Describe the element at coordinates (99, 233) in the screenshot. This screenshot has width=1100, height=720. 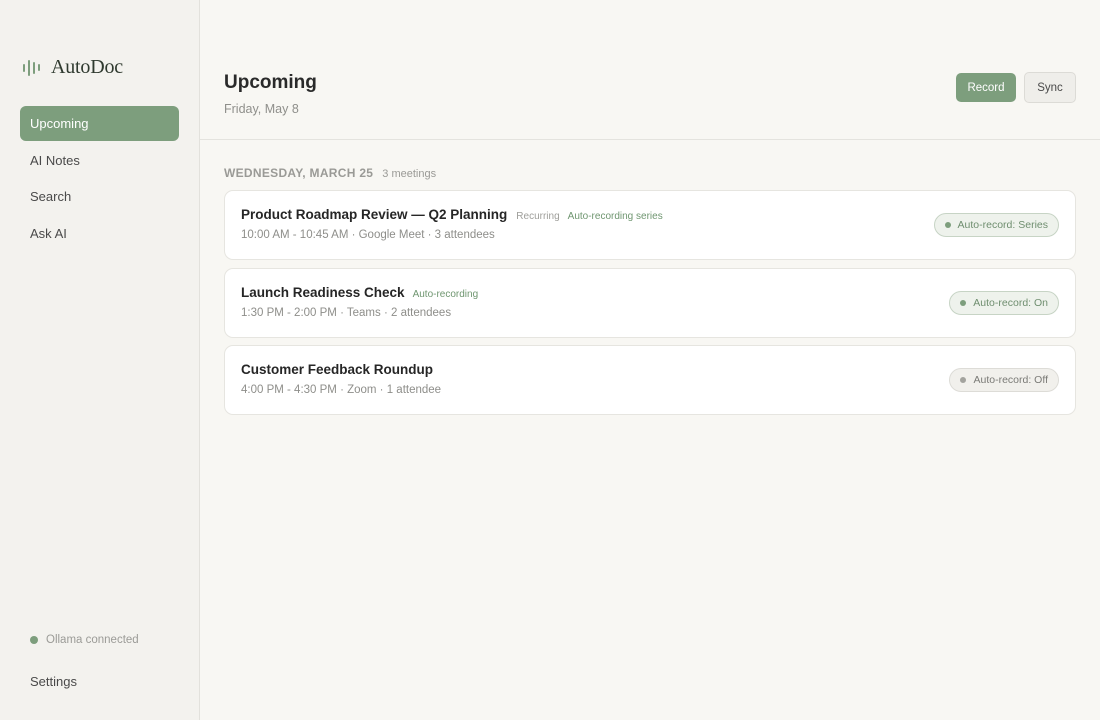
I see `sidebar-item-ask-ai: Ask AI` at that location.